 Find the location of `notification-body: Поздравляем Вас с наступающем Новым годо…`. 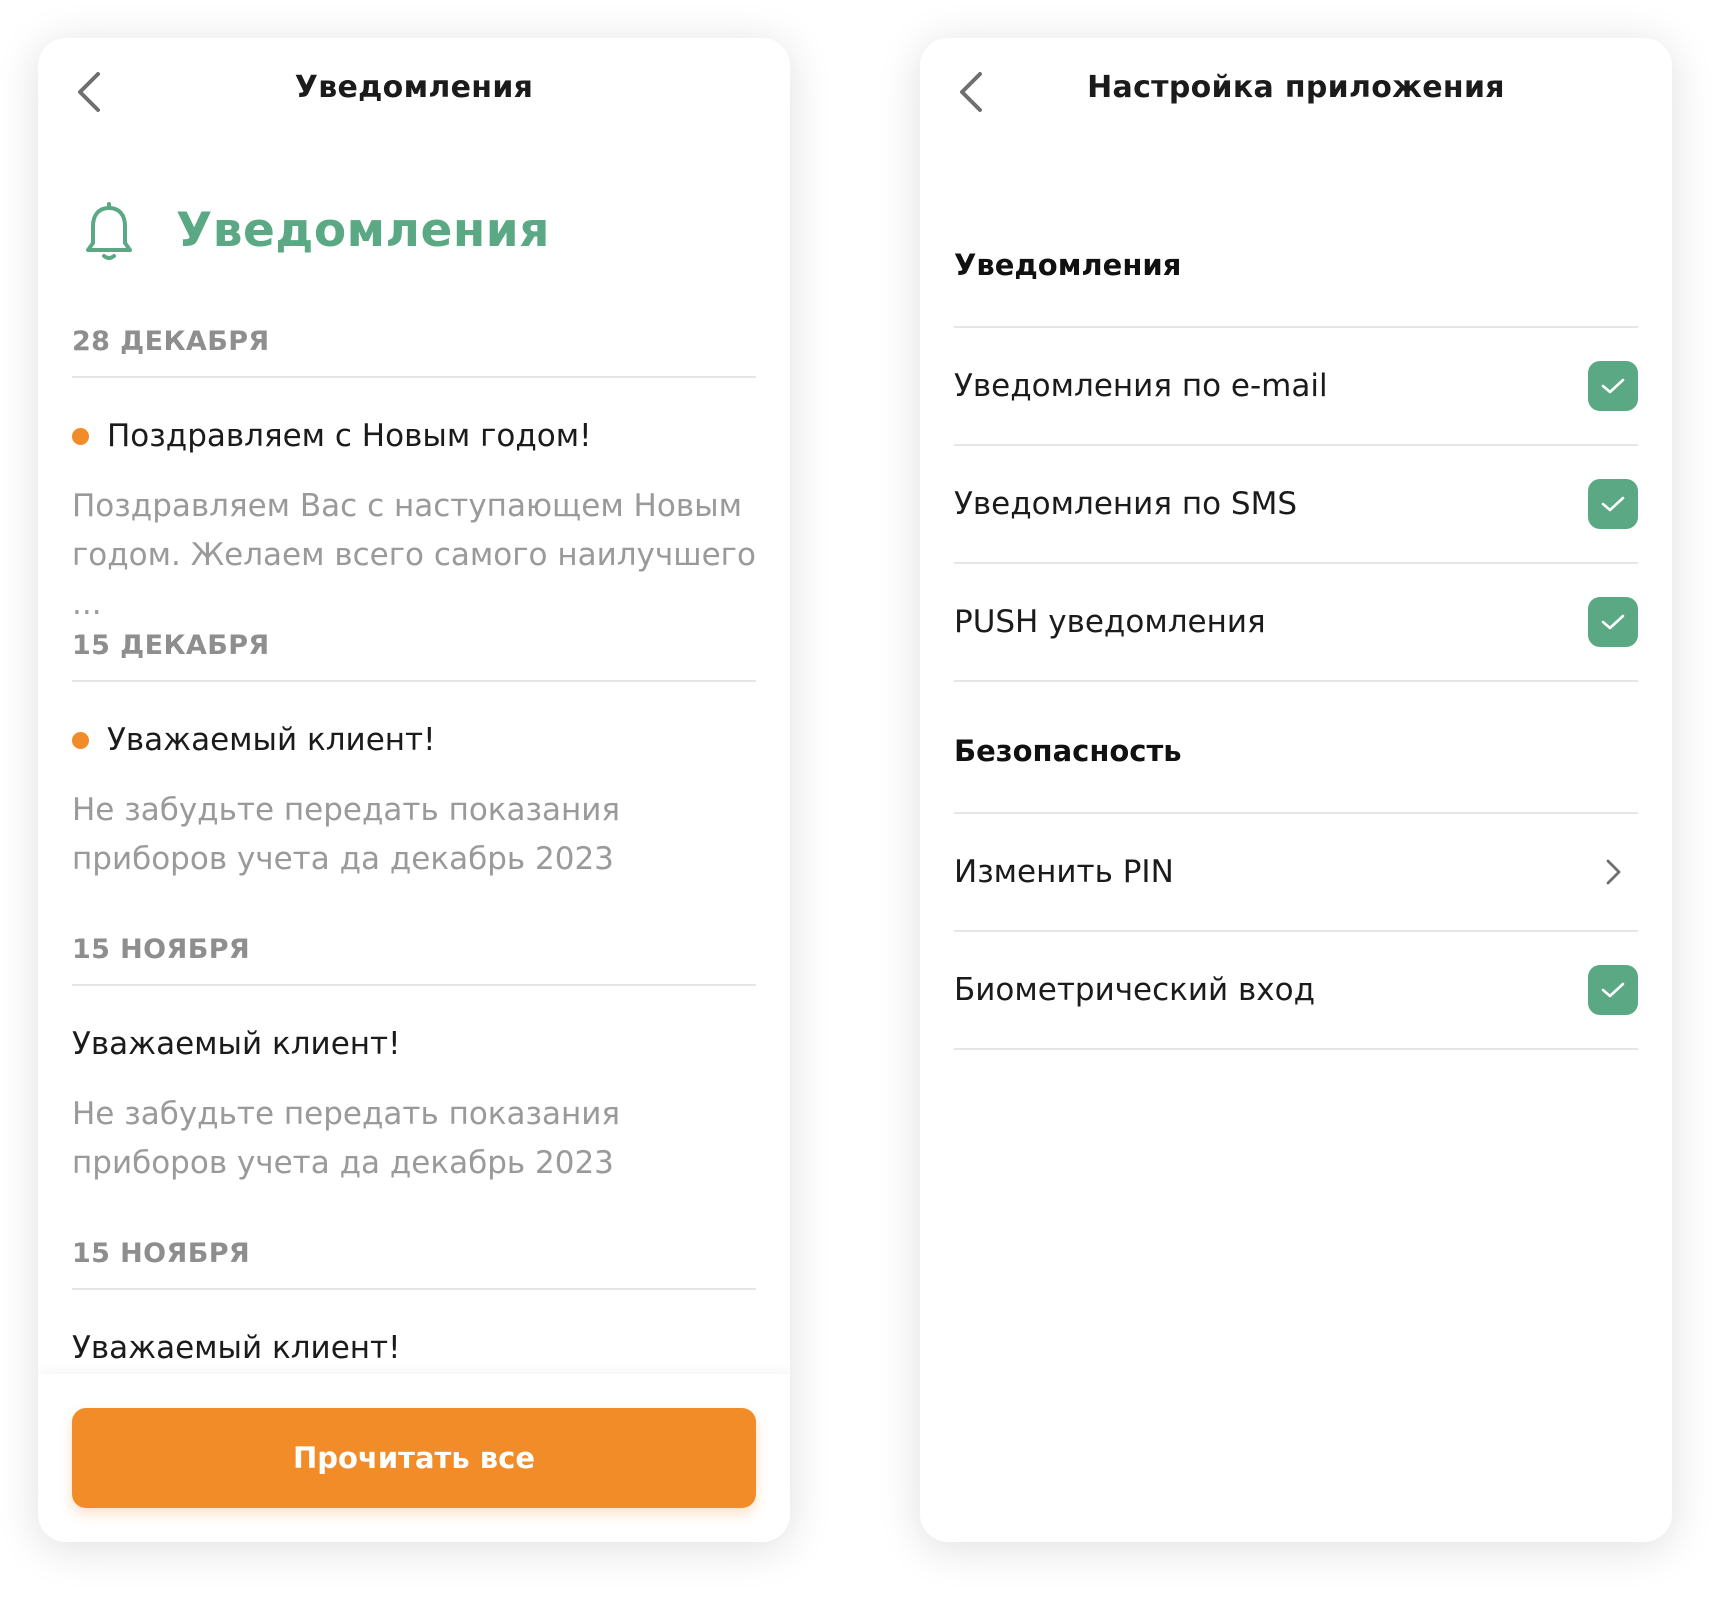

notification-body: Поздравляем Вас с наступающем Новым годо… is located at coordinates (414, 555).